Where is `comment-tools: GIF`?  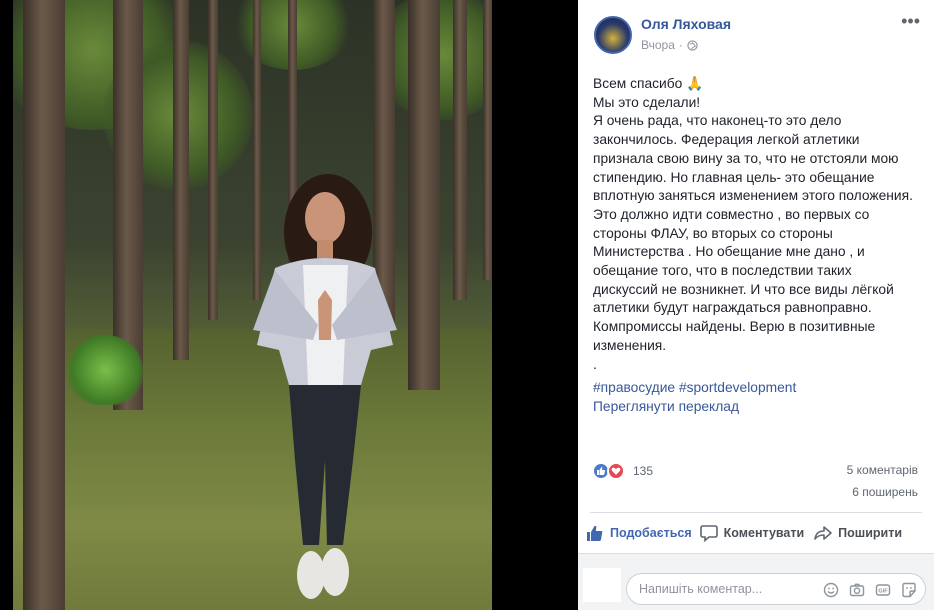 comment-tools: GIF is located at coordinates (869, 589).